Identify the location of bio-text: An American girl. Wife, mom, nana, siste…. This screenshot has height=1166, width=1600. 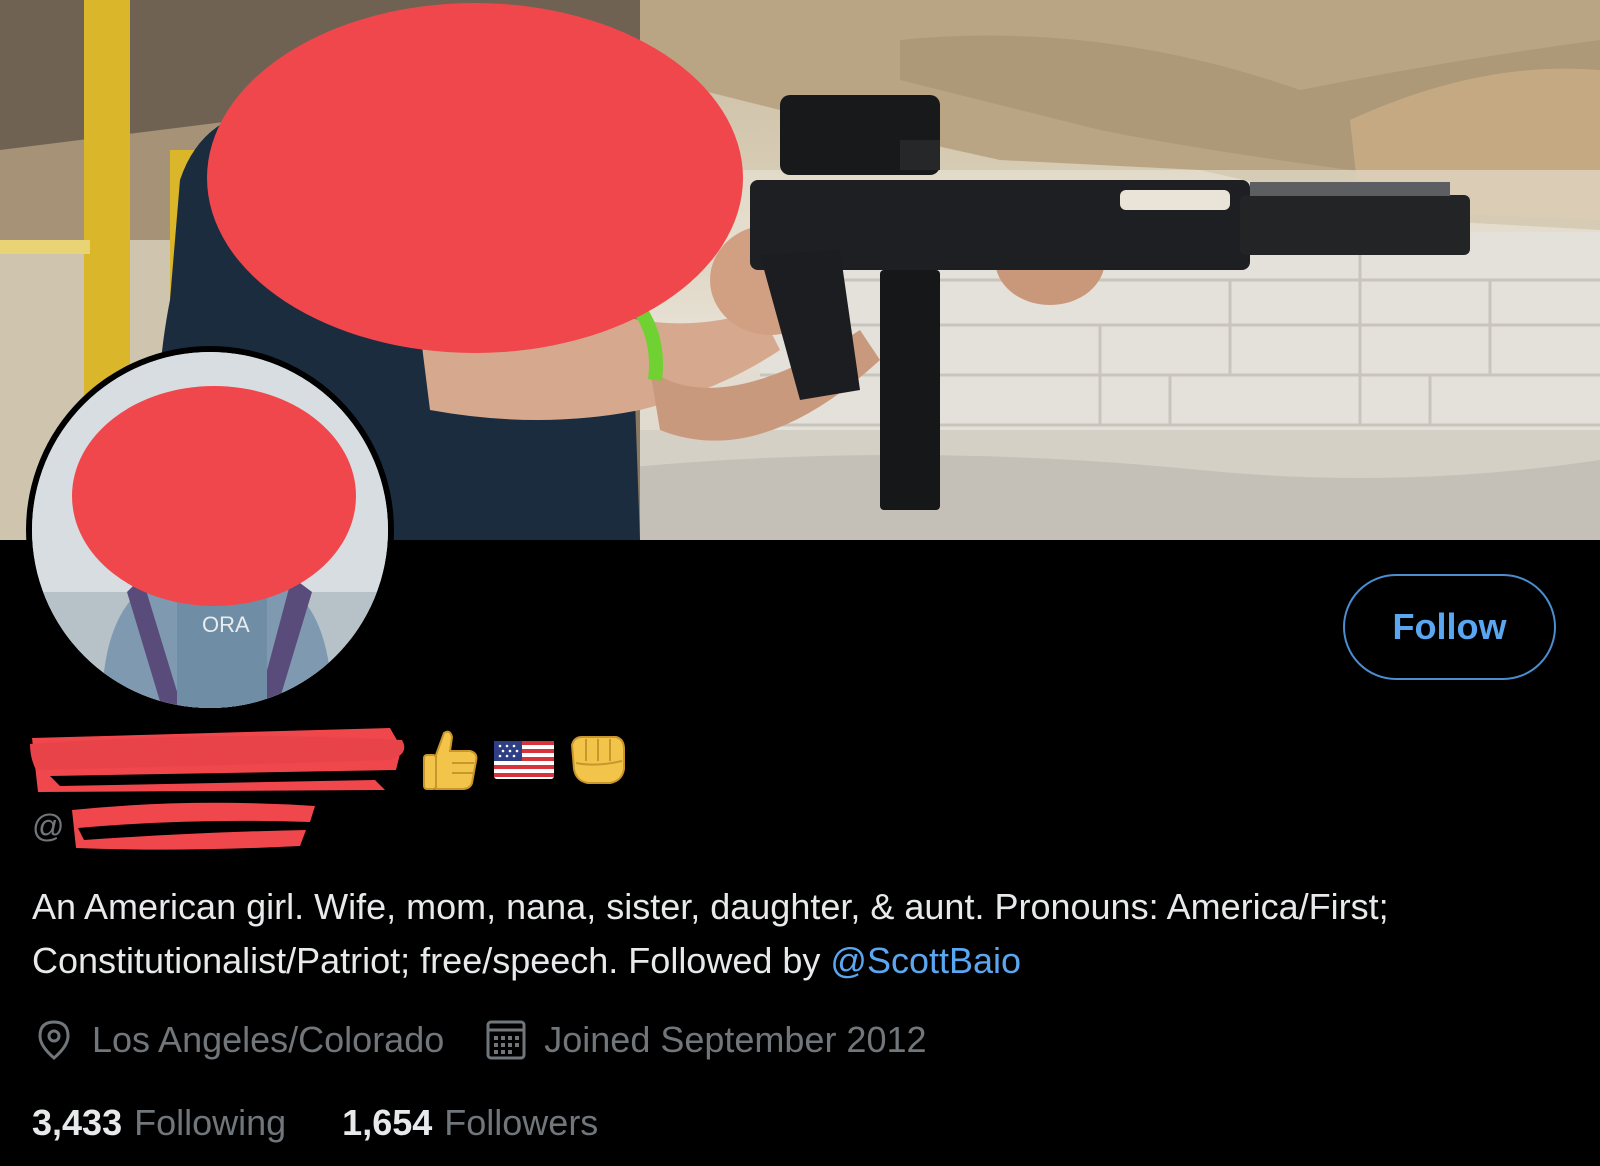
(710, 933).